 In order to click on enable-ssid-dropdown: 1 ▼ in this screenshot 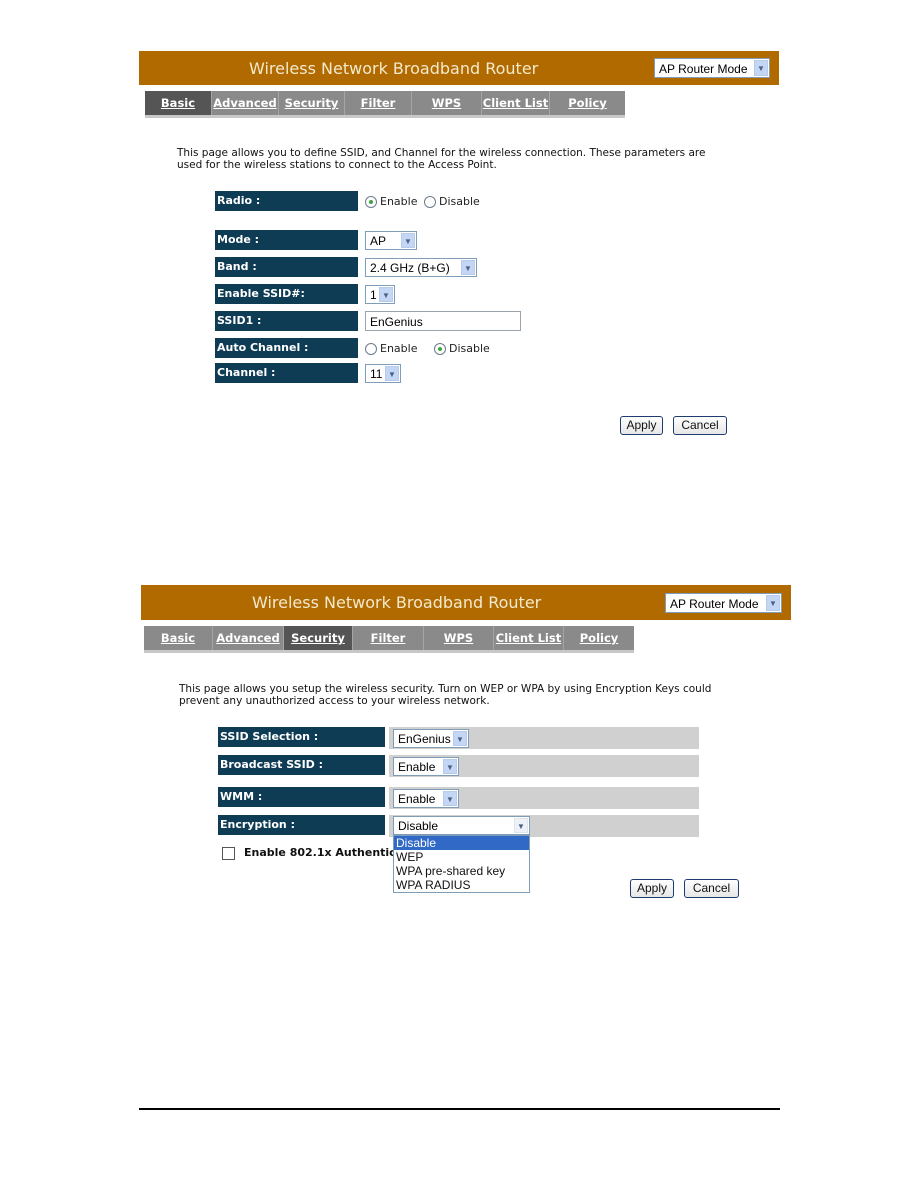, I will do `click(380, 294)`.